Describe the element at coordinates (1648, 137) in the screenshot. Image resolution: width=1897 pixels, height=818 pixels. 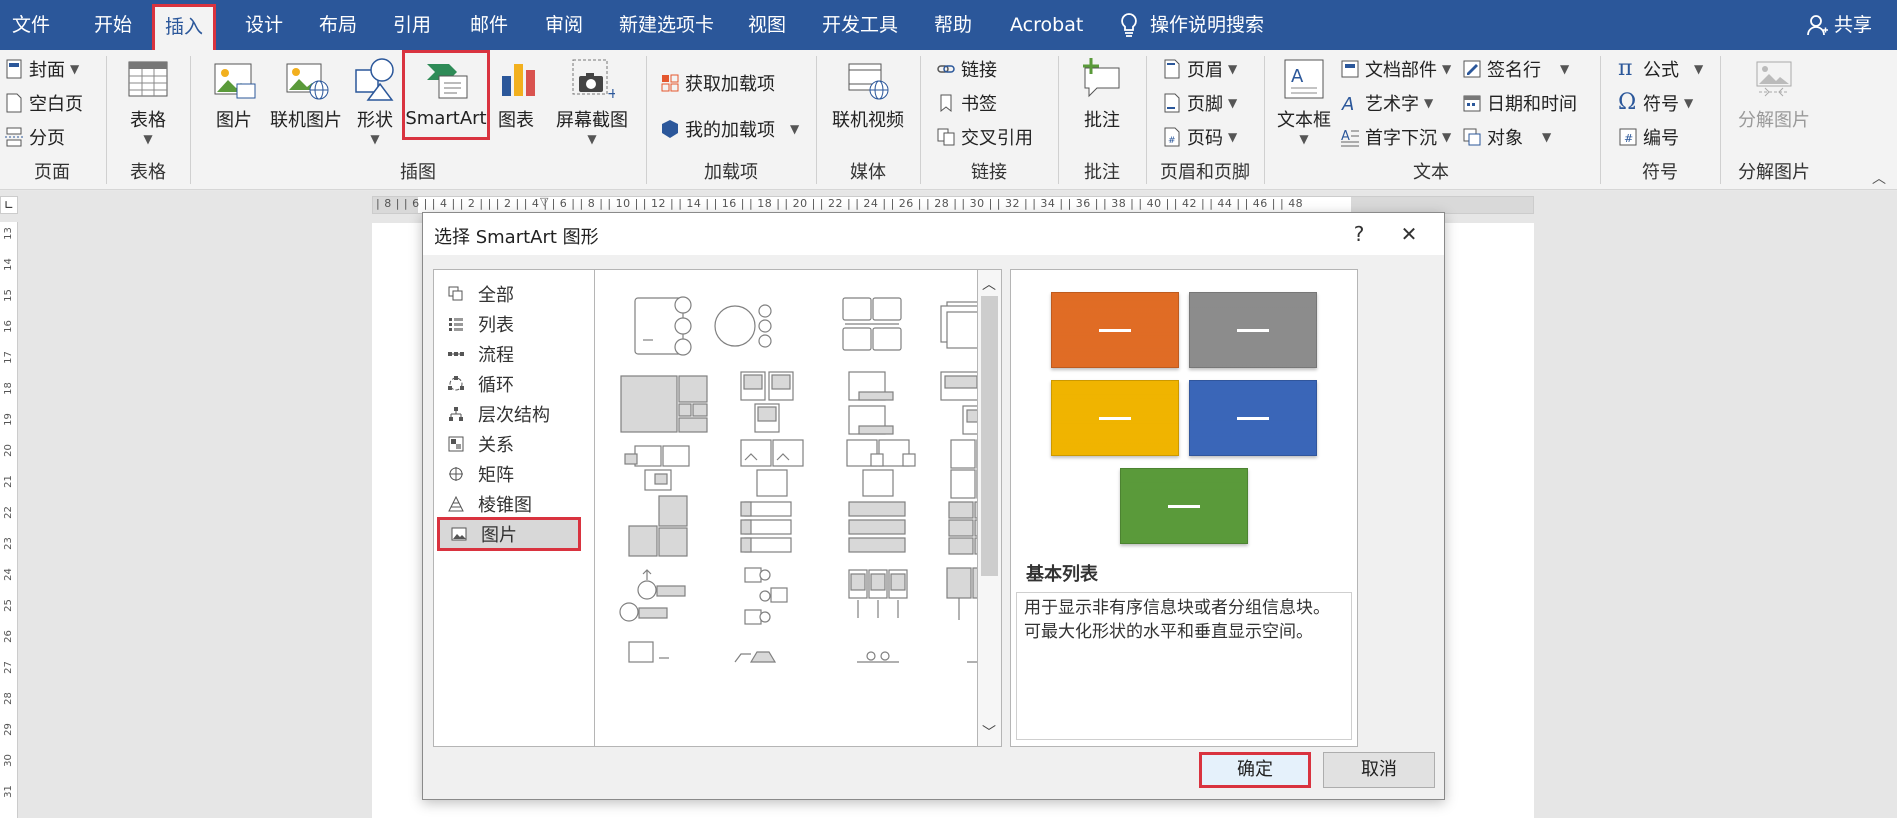
I see `numbering-button: # 编号` at that location.